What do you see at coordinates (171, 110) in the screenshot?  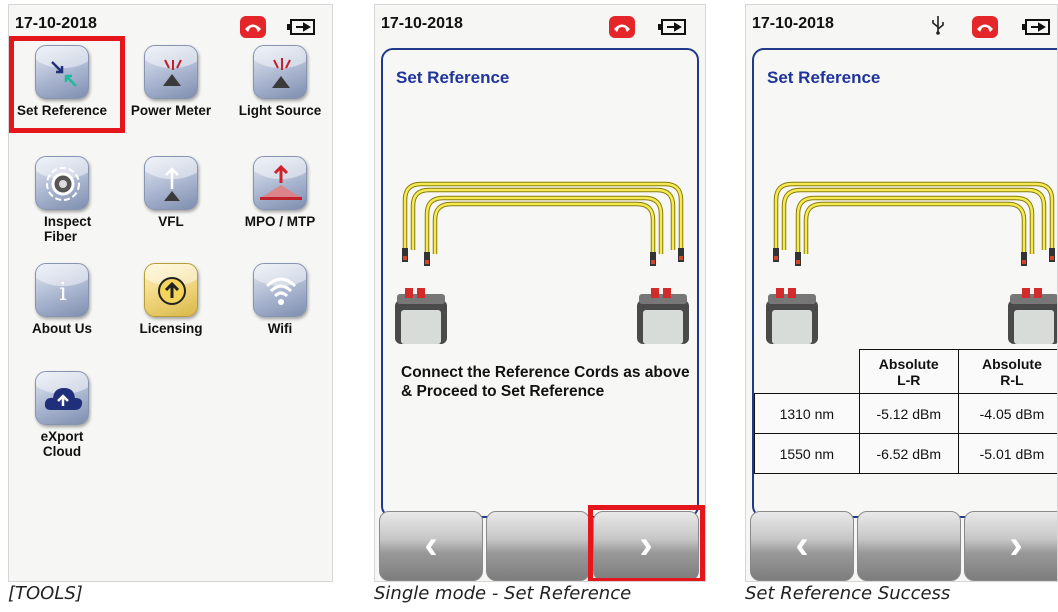 I see `tool-label: Power Meter` at bounding box center [171, 110].